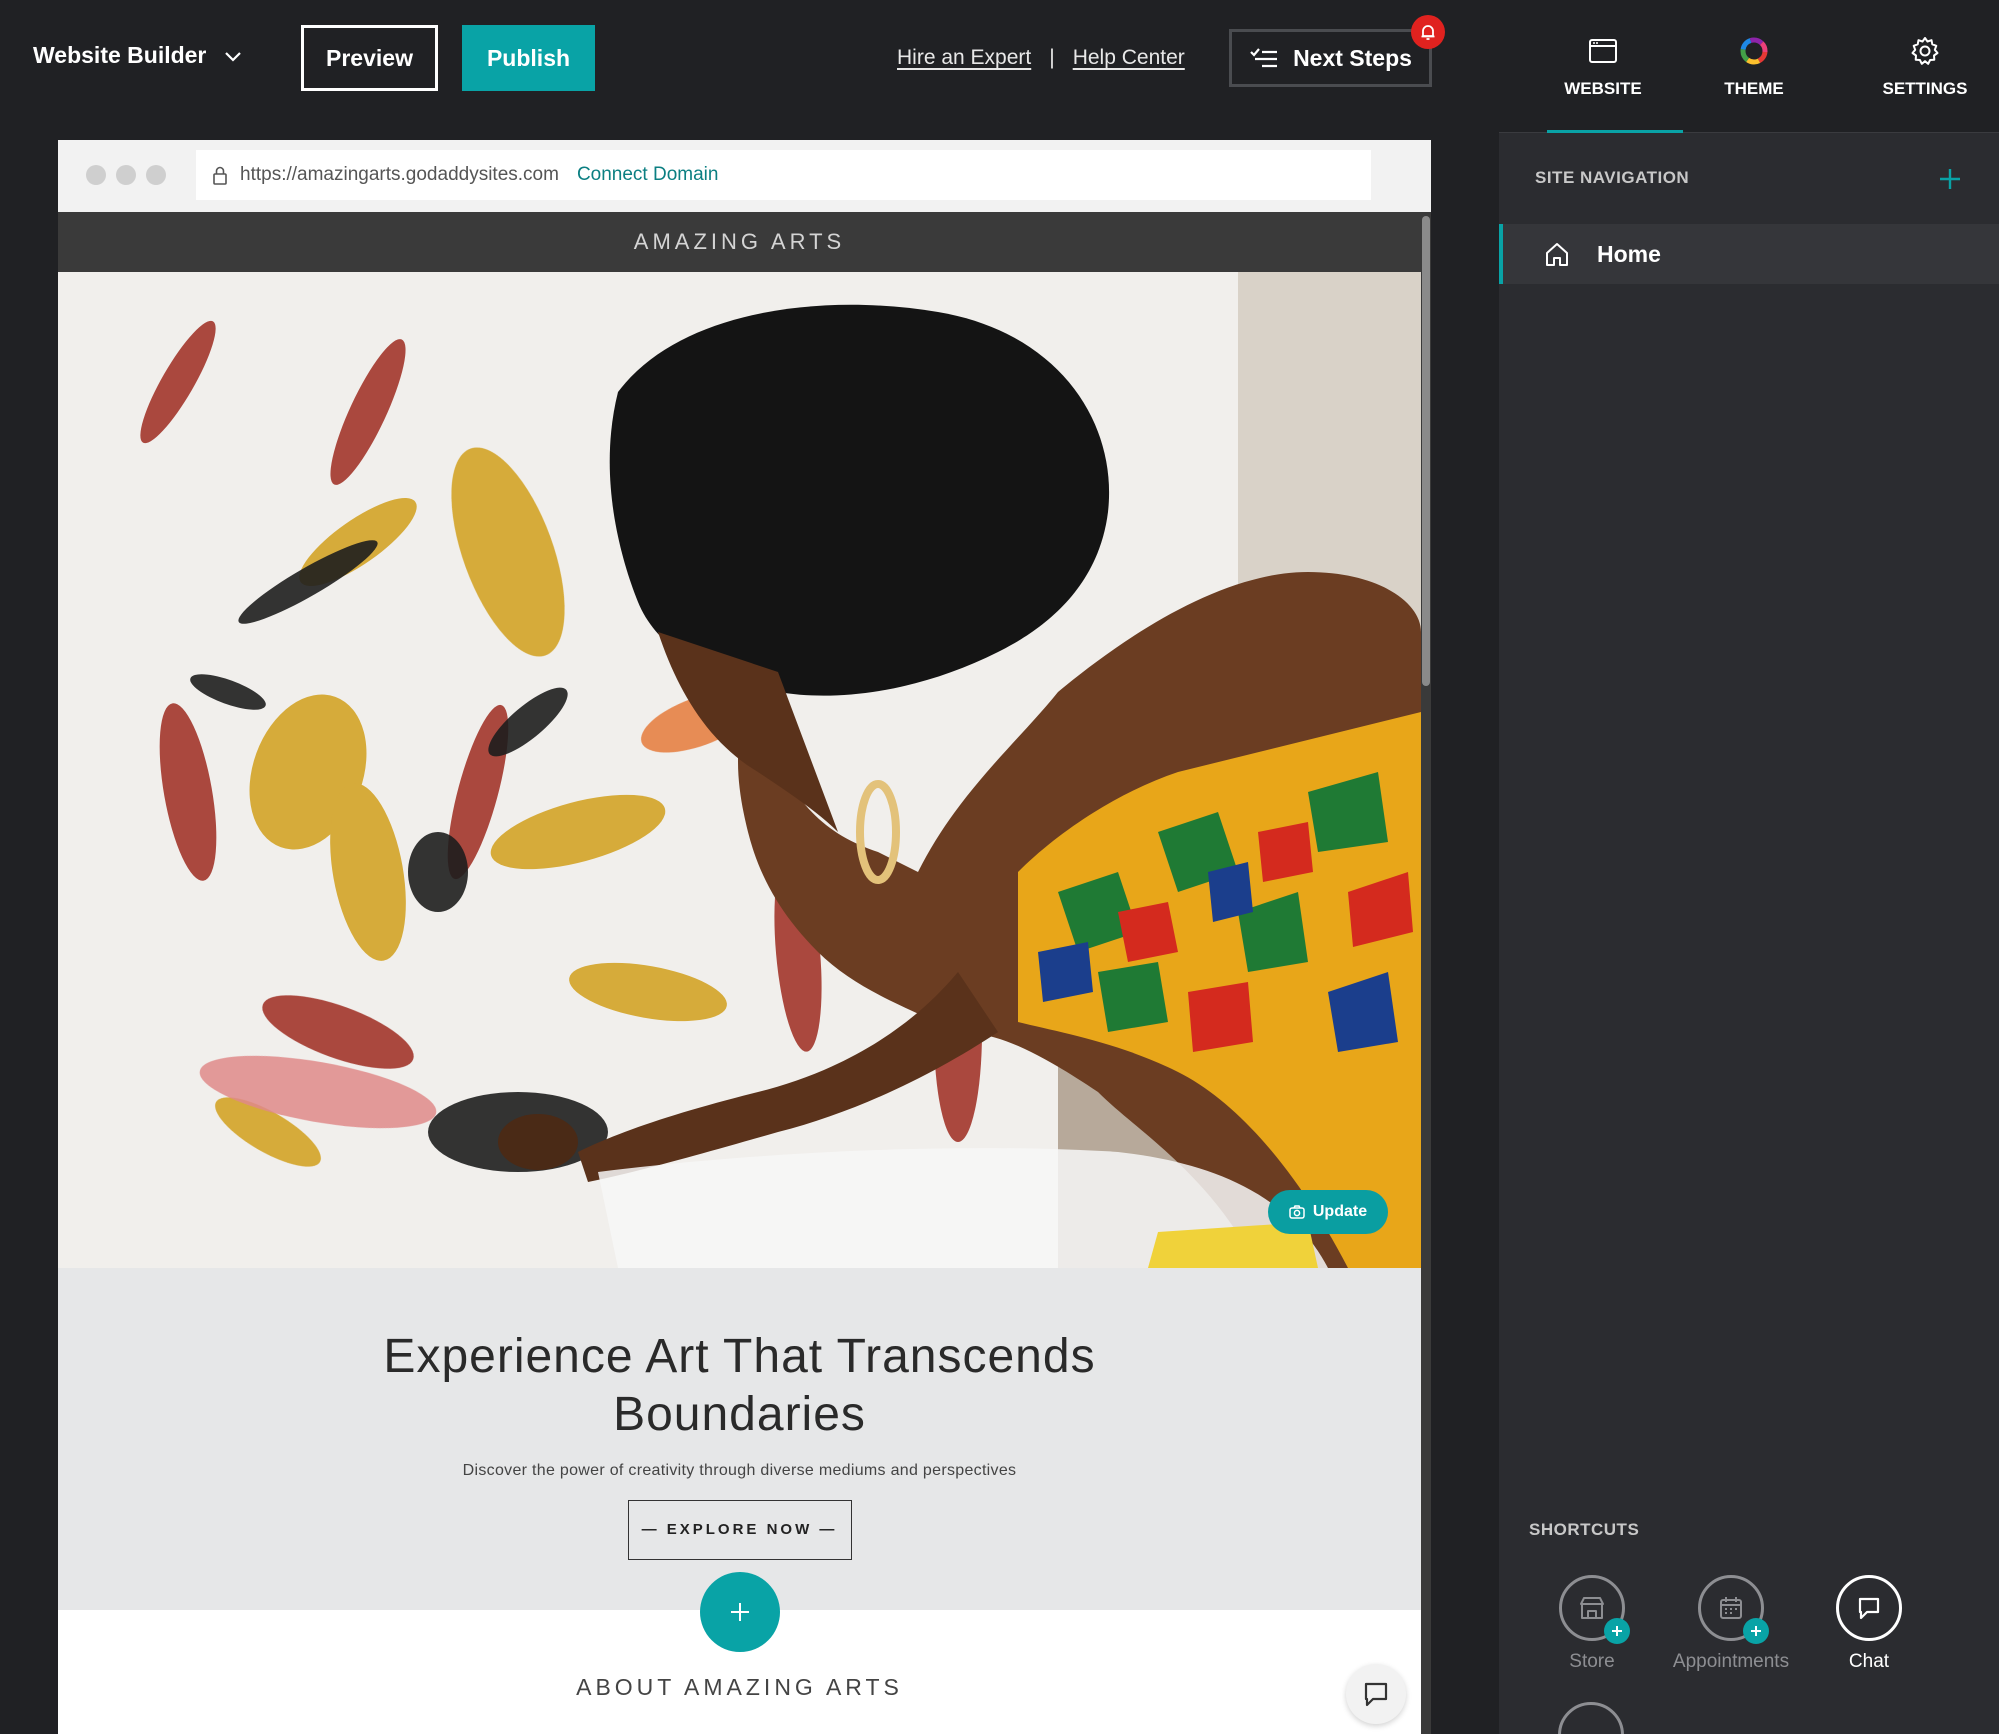 The width and height of the screenshot is (1999, 1734). What do you see at coordinates (120, 55) in the screenshot?
I see `brand-label: Website Builder` at bounding box center [120, 55].